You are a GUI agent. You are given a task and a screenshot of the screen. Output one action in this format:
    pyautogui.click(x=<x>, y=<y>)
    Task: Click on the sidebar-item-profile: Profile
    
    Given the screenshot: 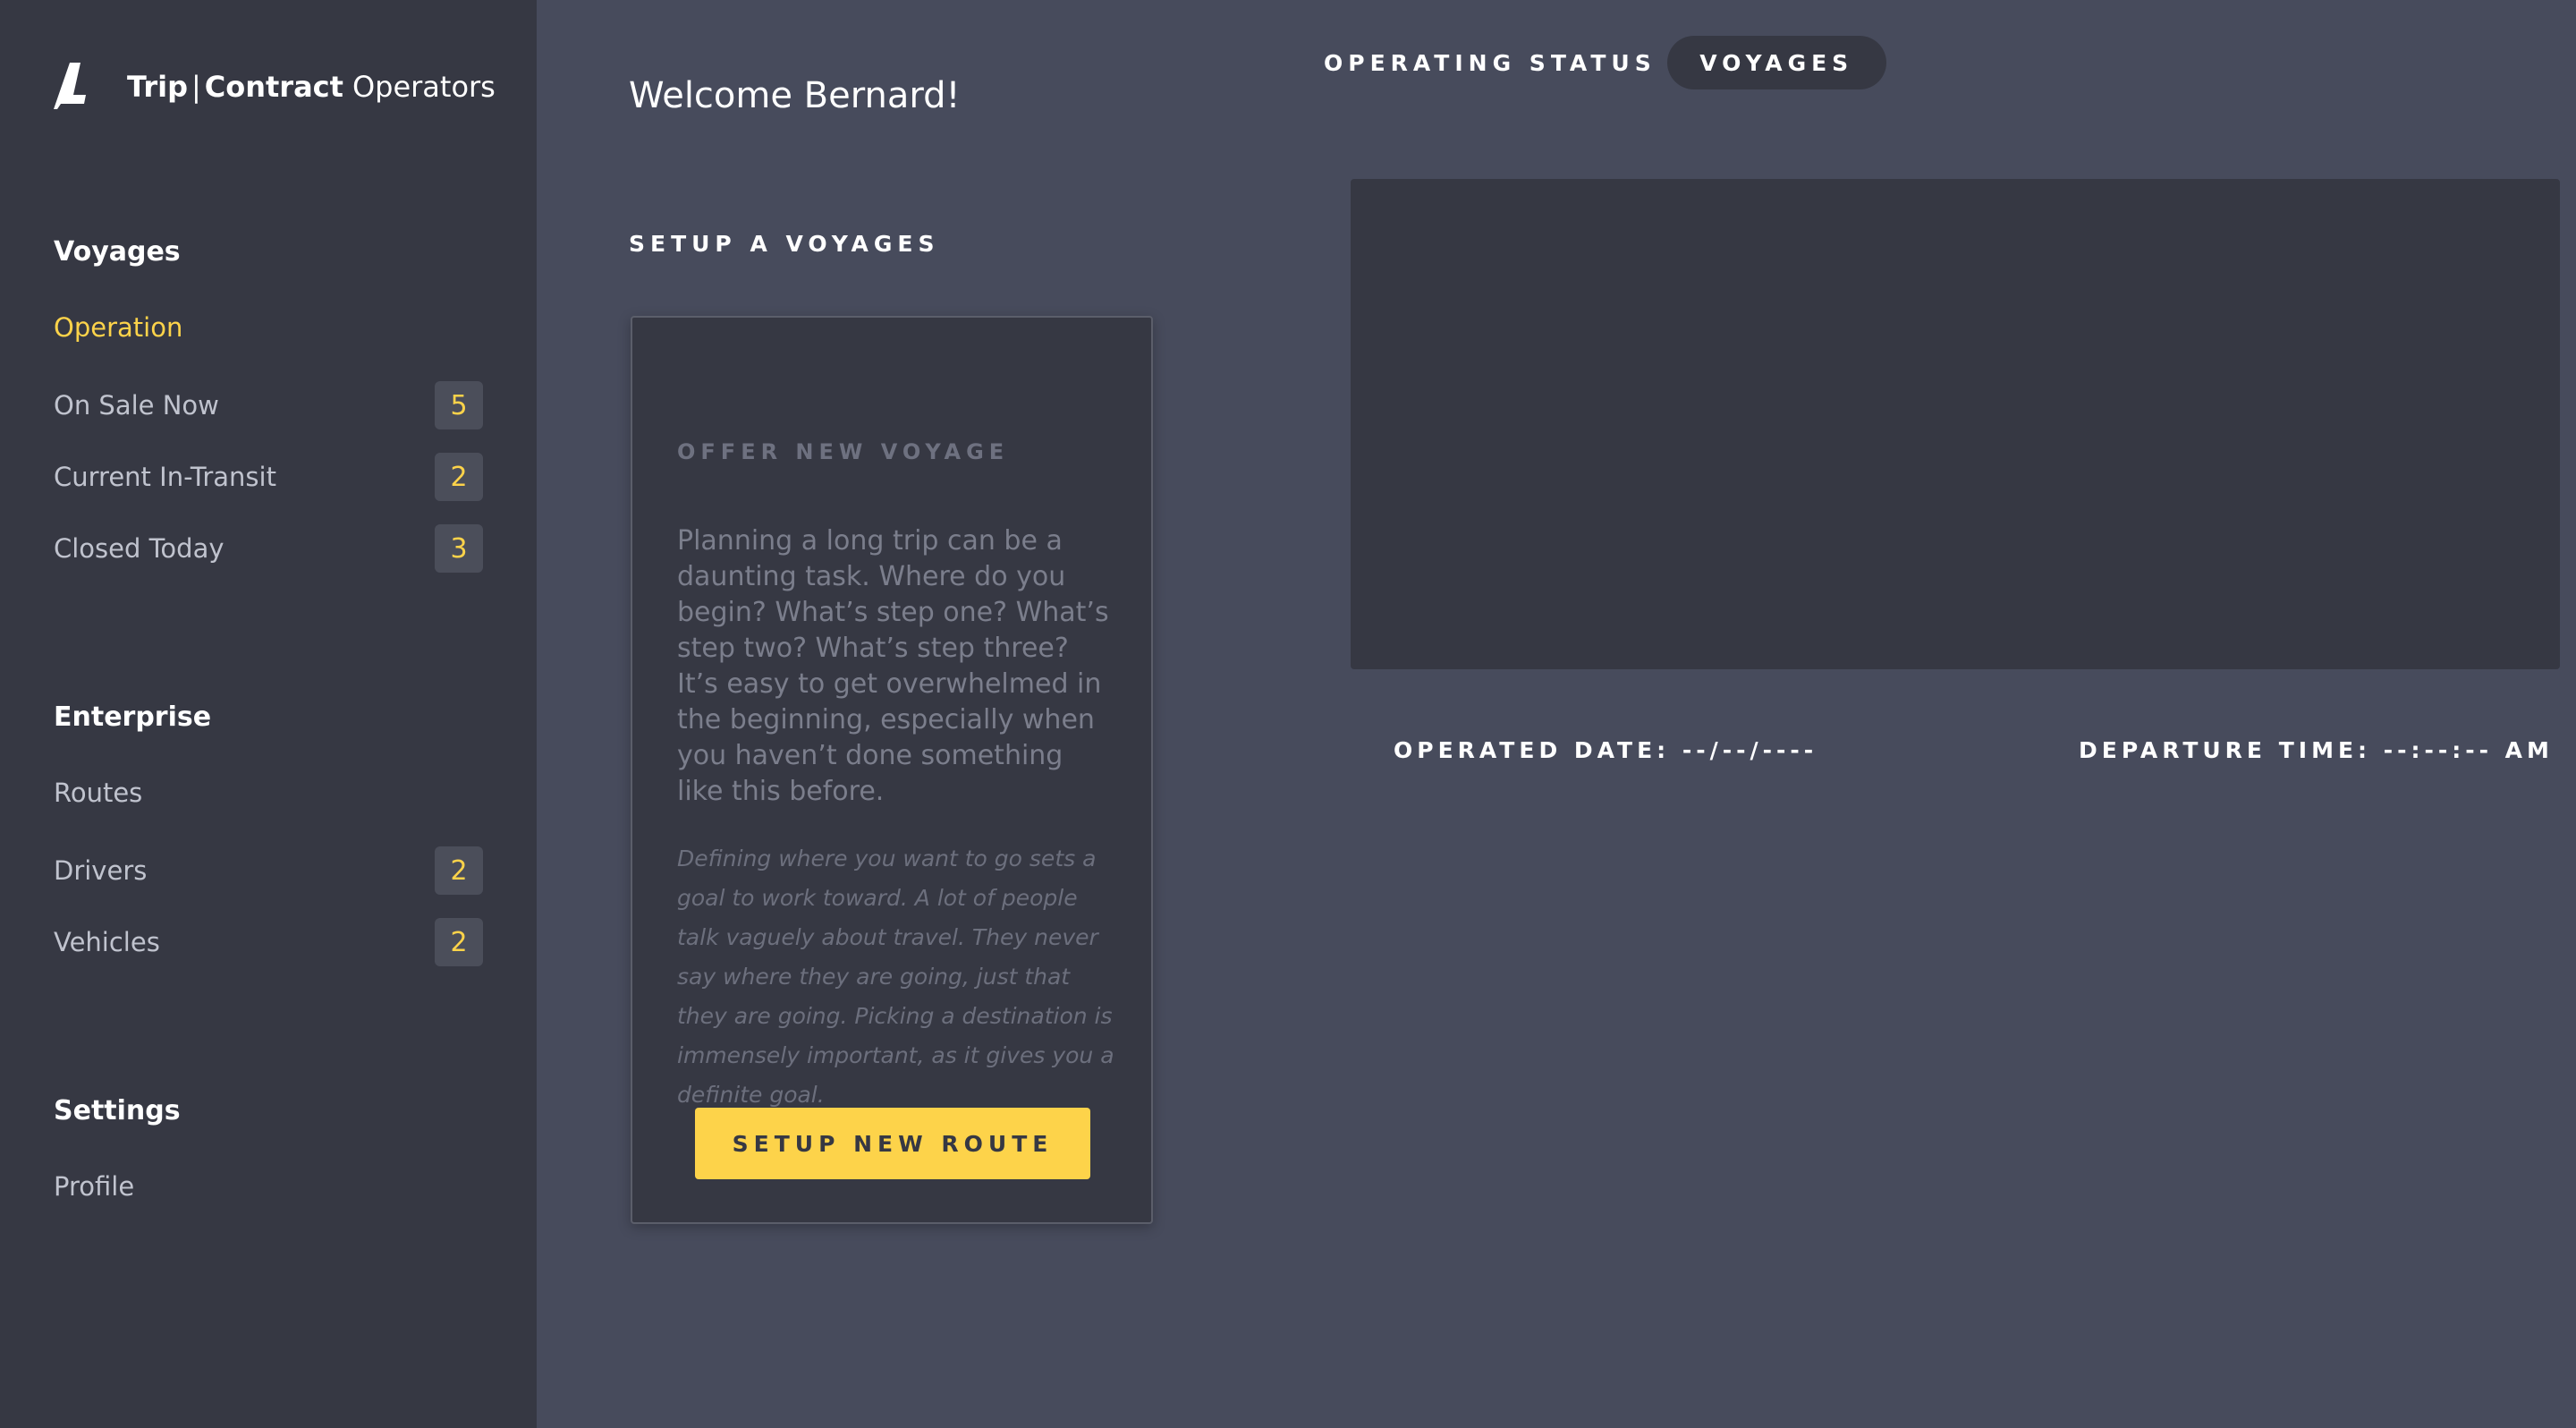 What is the action you would take?
    pyautogui.click(x=268, y=1186)
    